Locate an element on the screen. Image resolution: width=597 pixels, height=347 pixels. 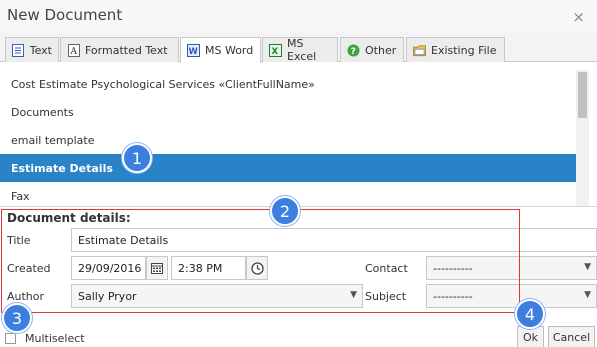
multiselect-label: Multiselect is located at coordinates (55, 338).